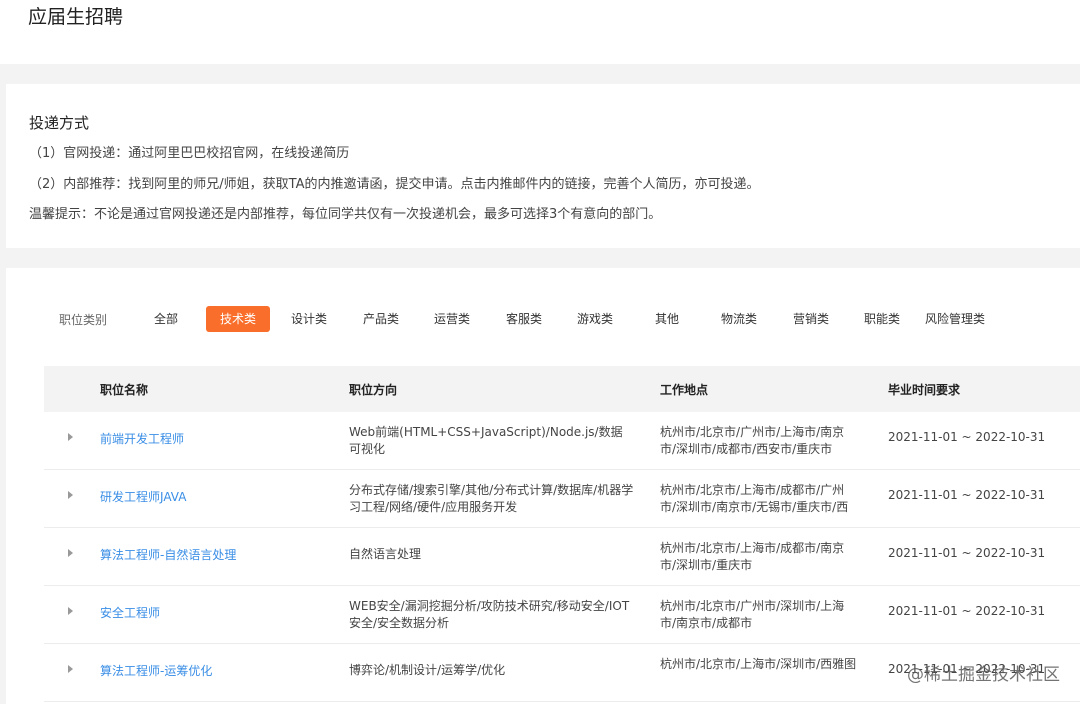  I want to click on category-all: 全部, so click(166, 319).